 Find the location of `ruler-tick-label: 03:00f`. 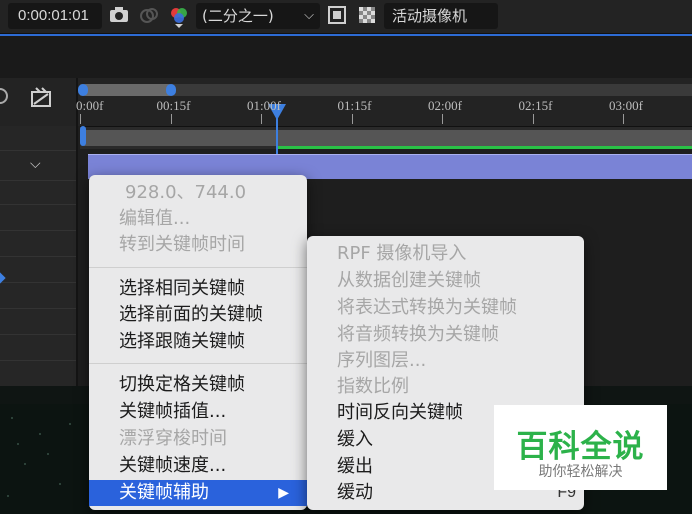

ruler-tick-label: 03:00f is located at coordinates (626, 105).